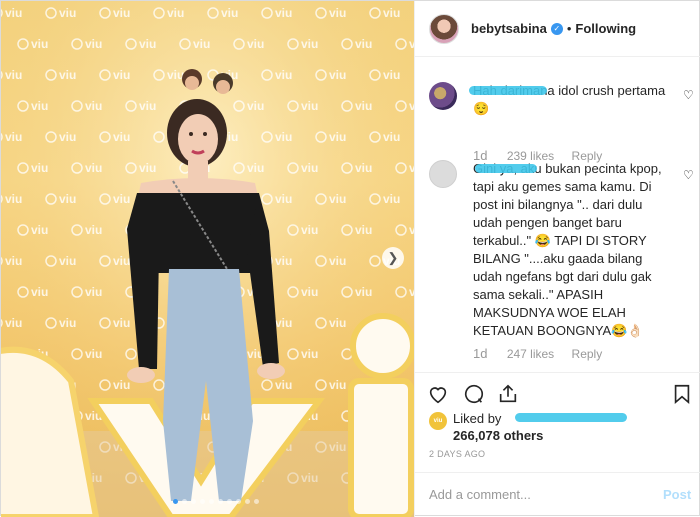 The image size is (700, 517). Describe the element at coordinates (530, 354) in the screenshot. I see `comment-likes-link: 247 likes` at that location.